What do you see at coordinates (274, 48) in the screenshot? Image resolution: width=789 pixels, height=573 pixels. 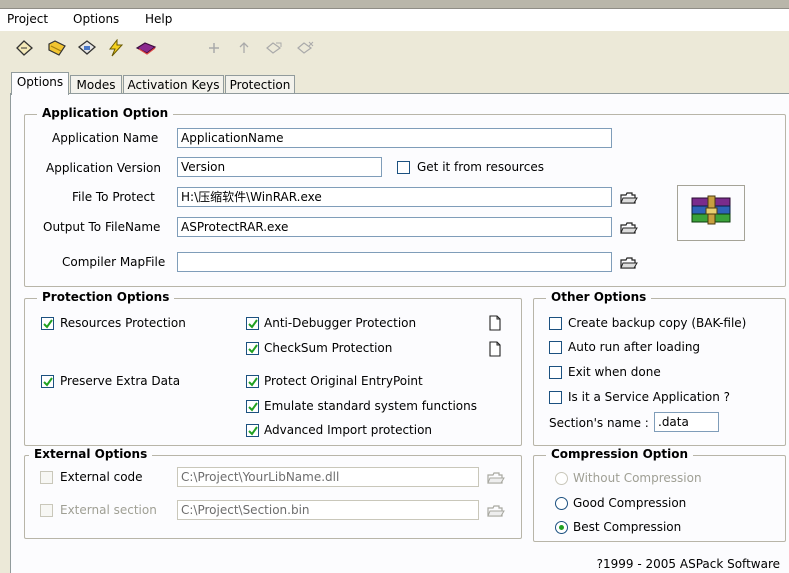 I see `import-icon` at bounding box center [274, 48].